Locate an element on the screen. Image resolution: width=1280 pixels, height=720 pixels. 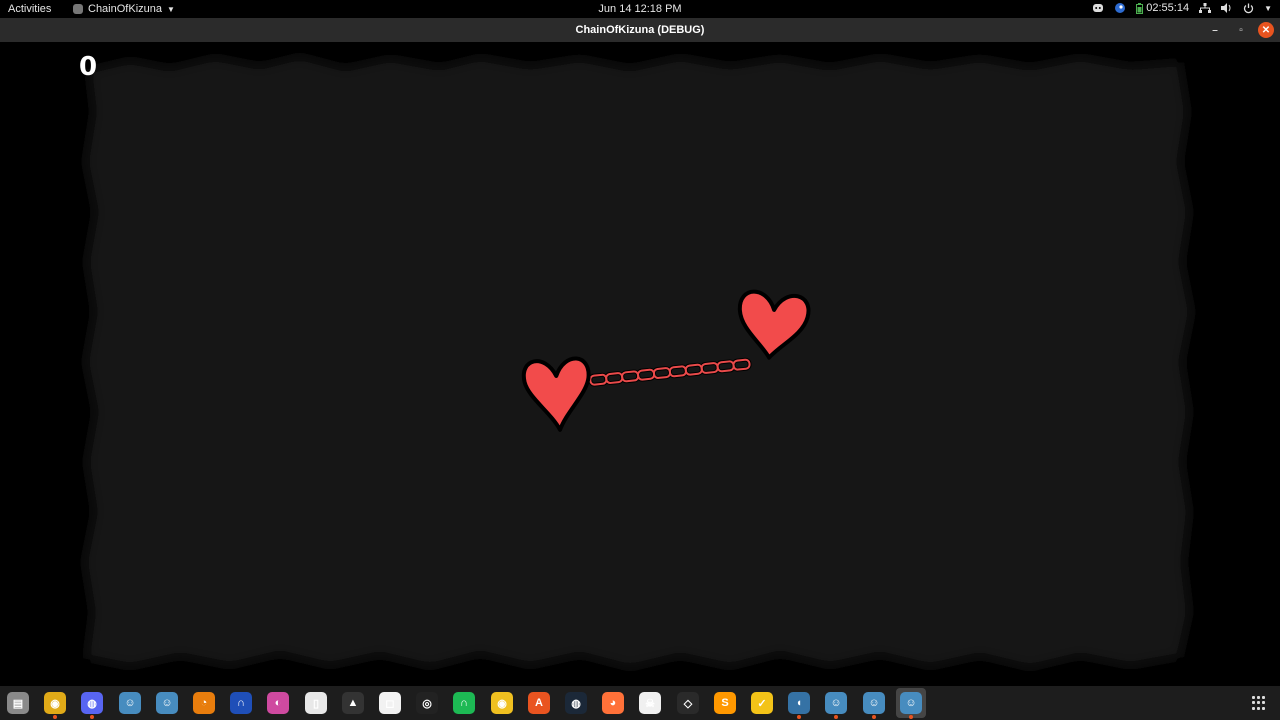
krita-icon: ◐ is located at coordinates (278, 703).